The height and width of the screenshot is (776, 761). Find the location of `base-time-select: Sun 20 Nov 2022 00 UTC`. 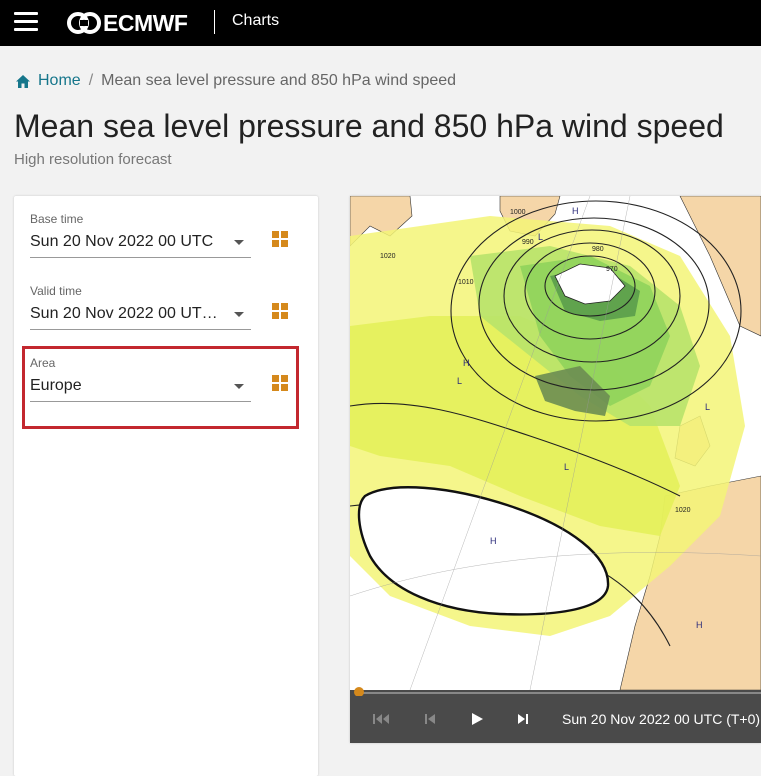

base-time-select: Sun 20 Nov 2022 00 UTC is located at coordinates (140, 245).